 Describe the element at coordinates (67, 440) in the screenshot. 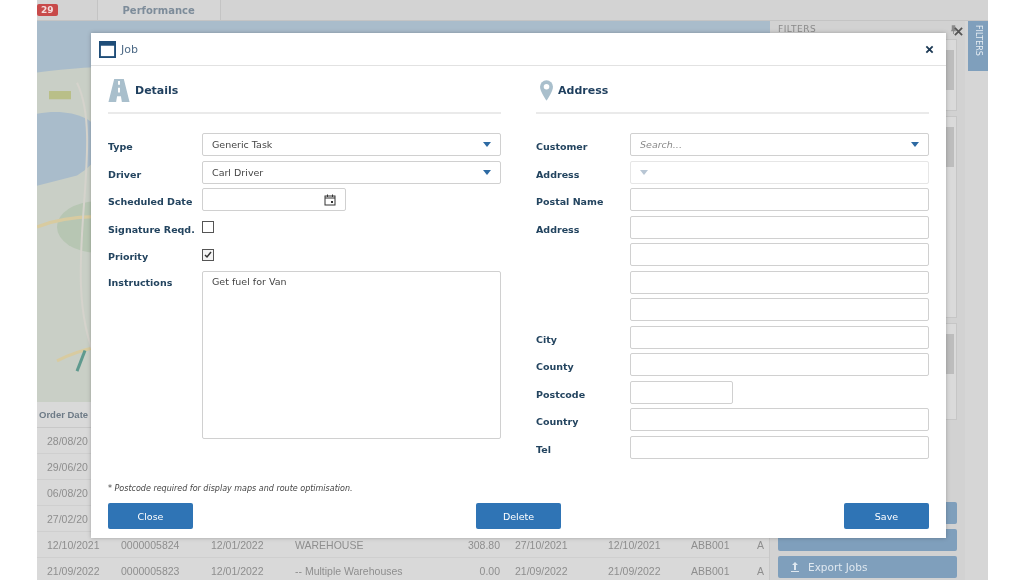

I see `table-cell: 28/08/20` at that location.